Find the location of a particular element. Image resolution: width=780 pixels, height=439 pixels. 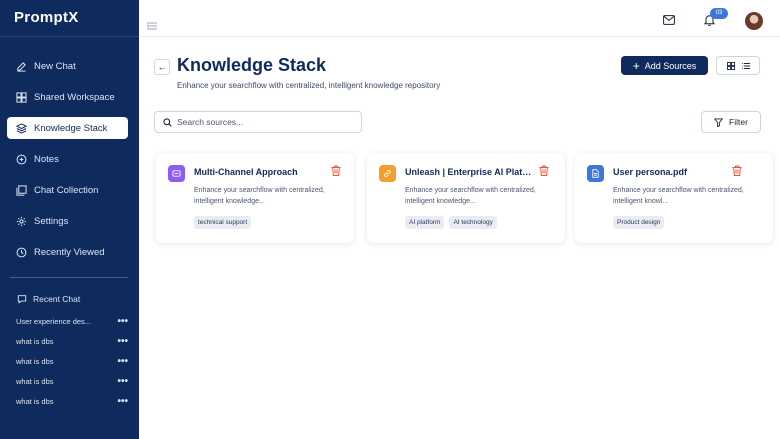

card-title: Multi-Channel Approach is located at coordinates (246, 172).